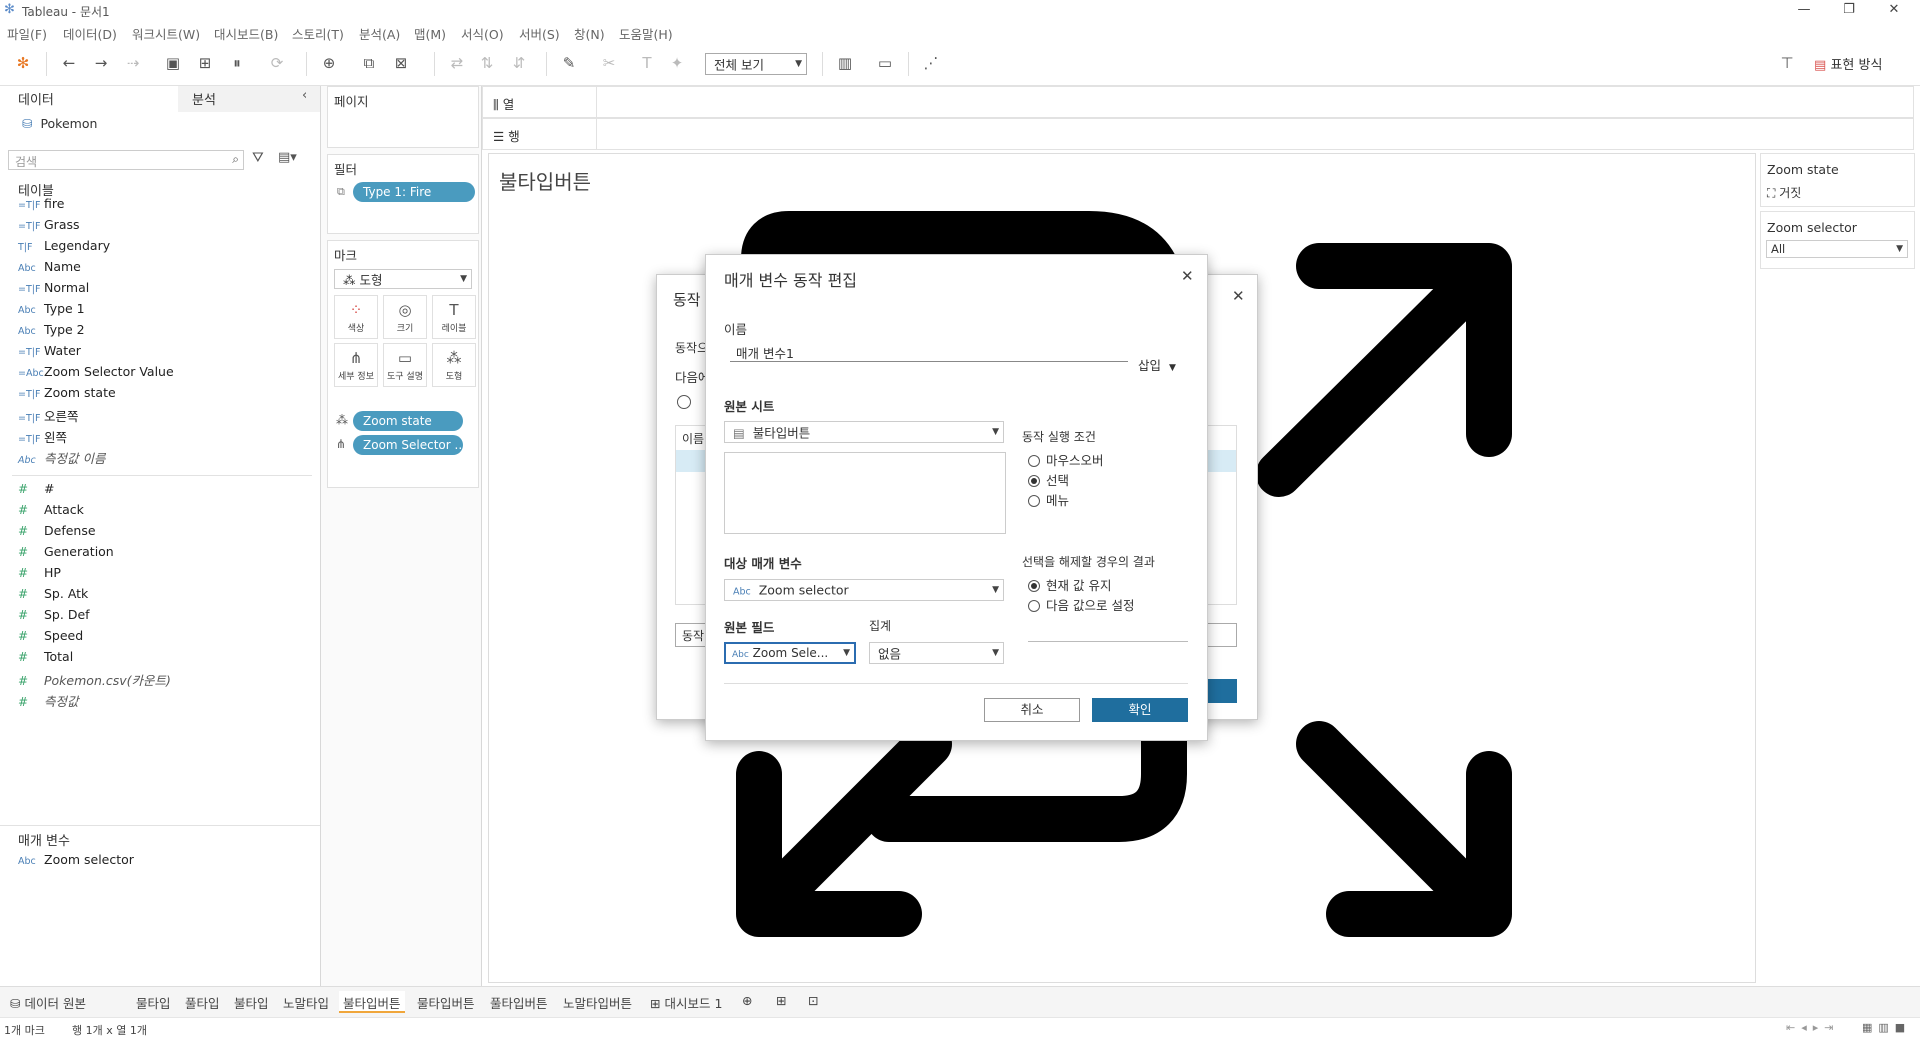 The image size is (1920, 1041). What do you see at coordinates (50, 638) in the screenshot?
I see `measure-field: # Speed` at bounding box center [50, 638].